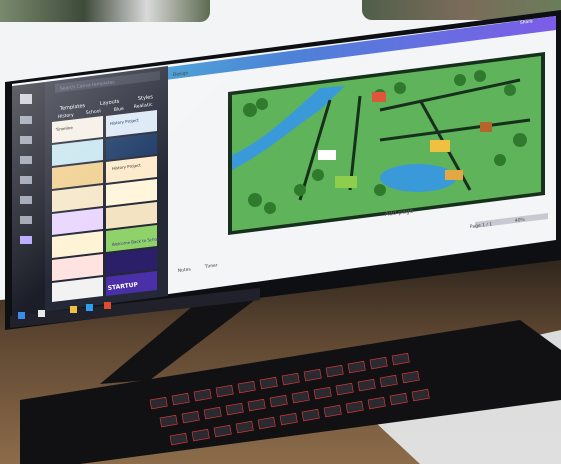 This screenshot has height=464, width=561. Describe the element at coordinates (327, 155) in the screenshot. I see `swan-boat` at that location.